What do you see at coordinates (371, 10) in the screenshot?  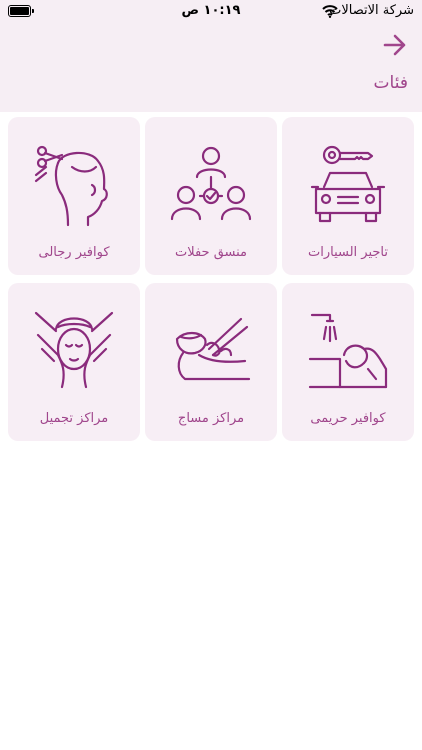 I see `carrier-name: شركة الاتصالات` at bounding box center [371, 10].